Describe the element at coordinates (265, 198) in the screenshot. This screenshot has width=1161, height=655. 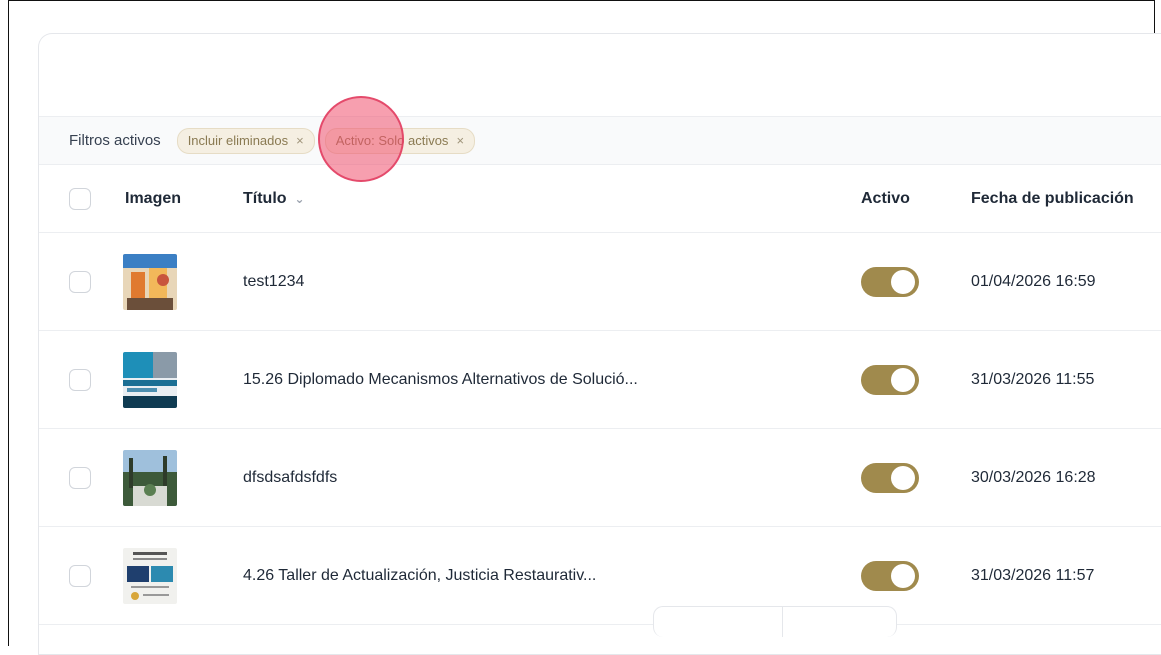
I see `column-header-title-label: Título` at that location.